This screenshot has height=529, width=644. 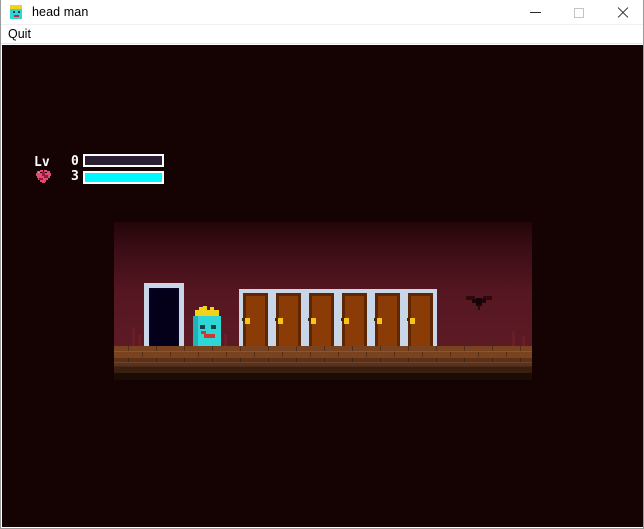 What do you see at coordinates (322, 34) in the screenshot?
I see `menu-bar: Quit` at bounding box center [322, 34].